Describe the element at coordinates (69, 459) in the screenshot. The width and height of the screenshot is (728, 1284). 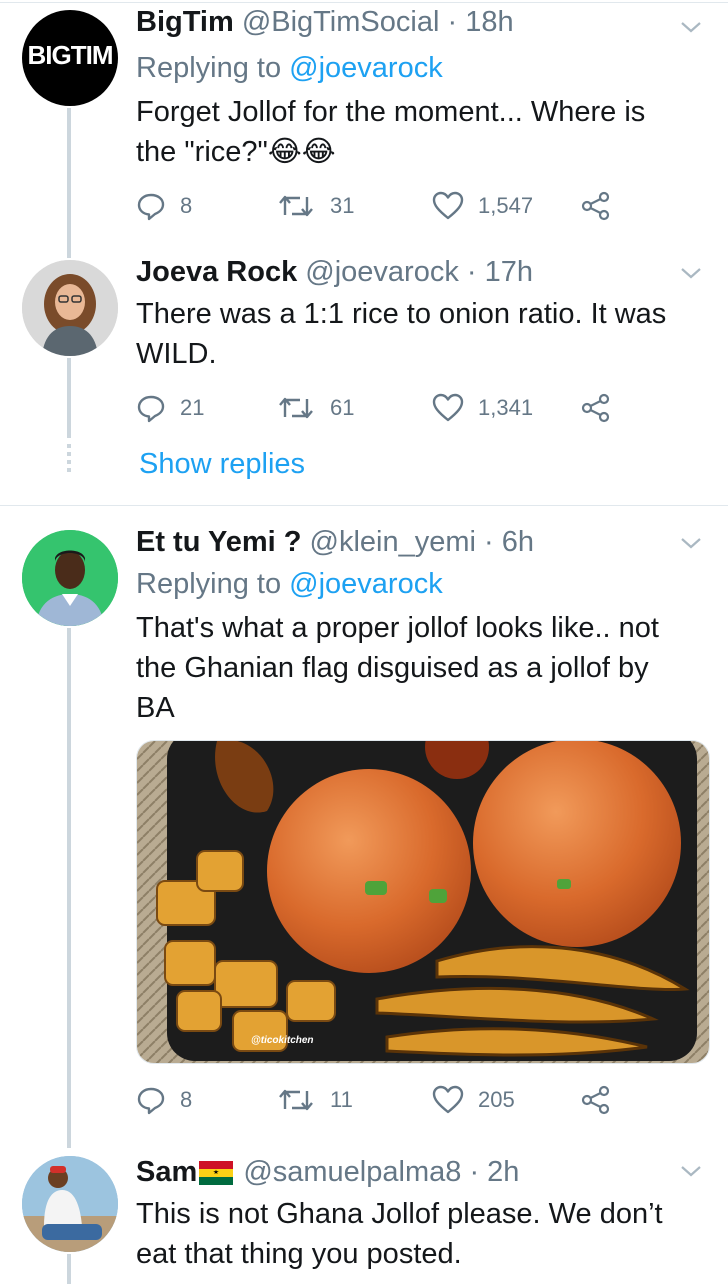
I see `thread-dots` at that location.